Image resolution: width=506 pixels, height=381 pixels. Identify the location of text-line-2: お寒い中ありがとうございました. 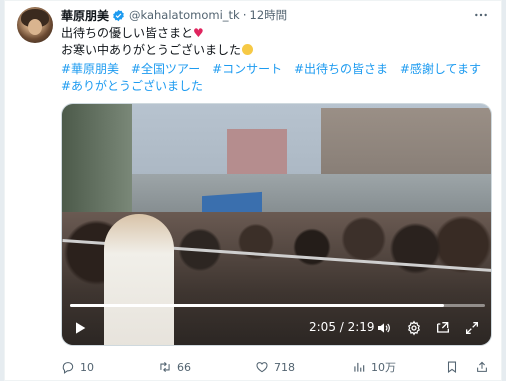
(151, 50).